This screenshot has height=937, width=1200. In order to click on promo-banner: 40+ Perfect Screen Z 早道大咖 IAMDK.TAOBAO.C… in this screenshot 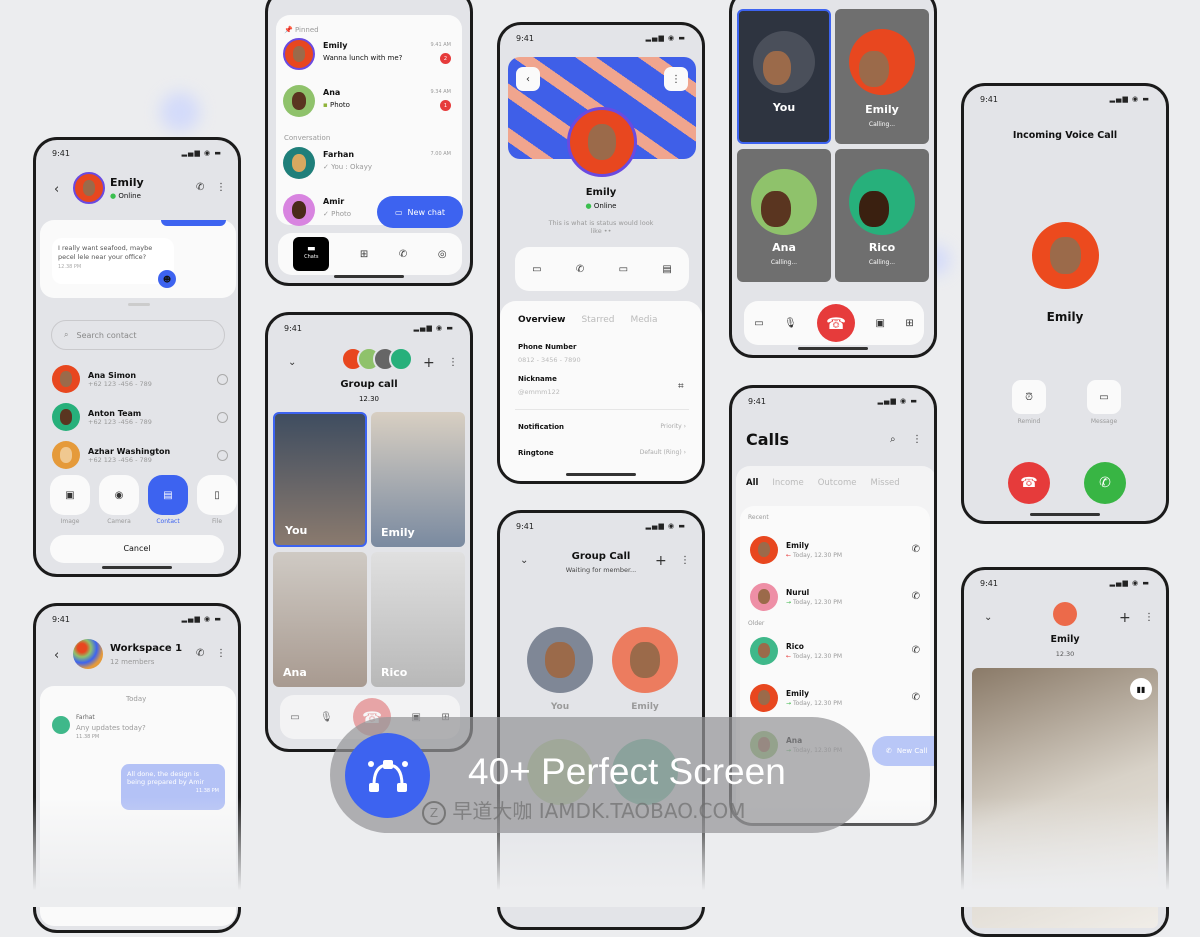, I will do `click(600, 775)`.